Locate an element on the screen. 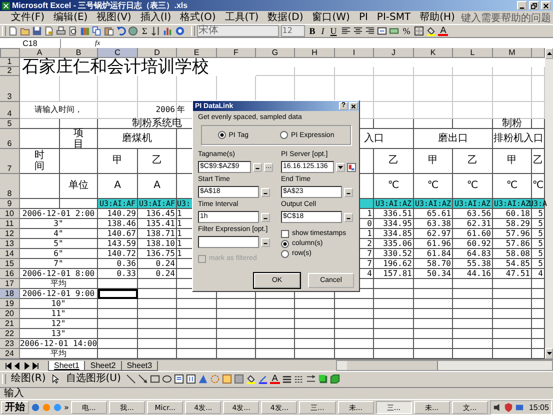 Image resolution: width=553 pixels, height=415 pixels. rectangle-icon is located at coordinates (155, 379).